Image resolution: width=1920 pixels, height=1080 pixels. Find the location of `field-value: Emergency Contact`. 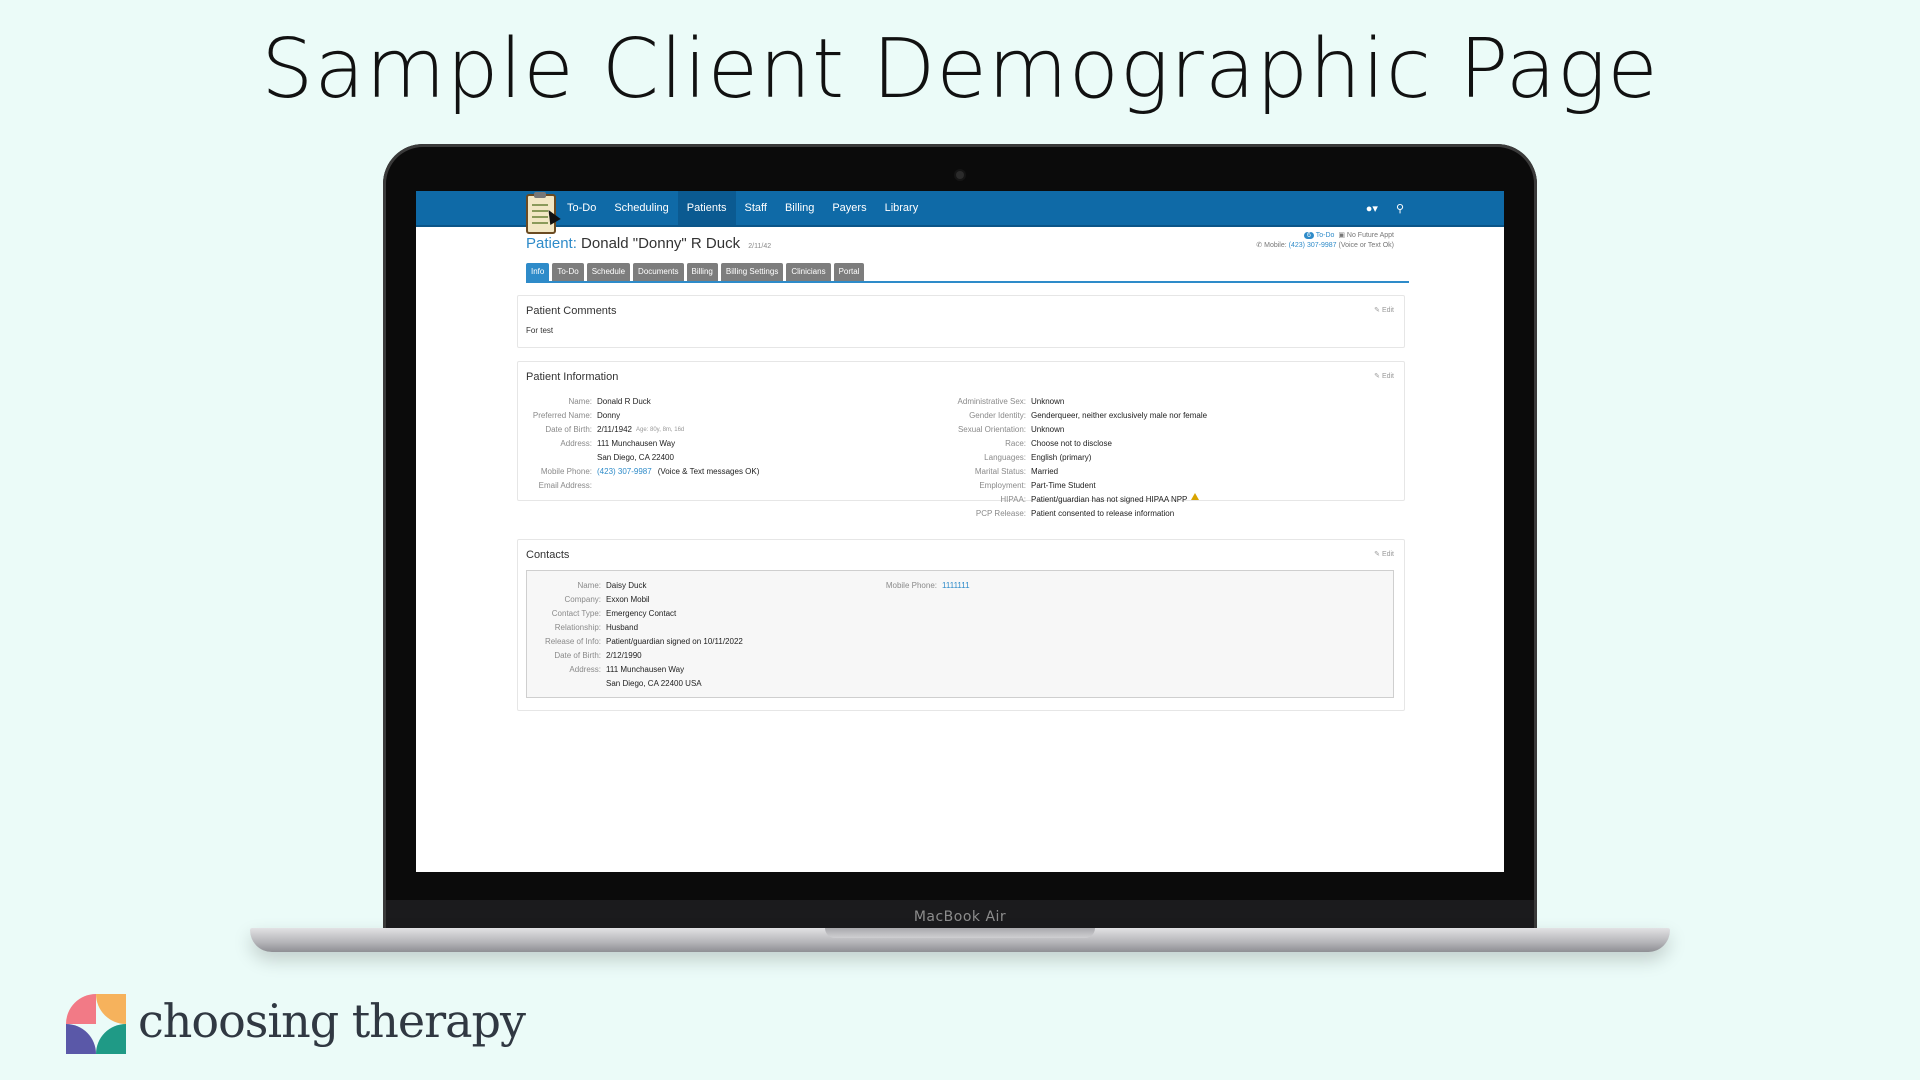

field-value: Emergency Contact is located at coordinates (641, 613).